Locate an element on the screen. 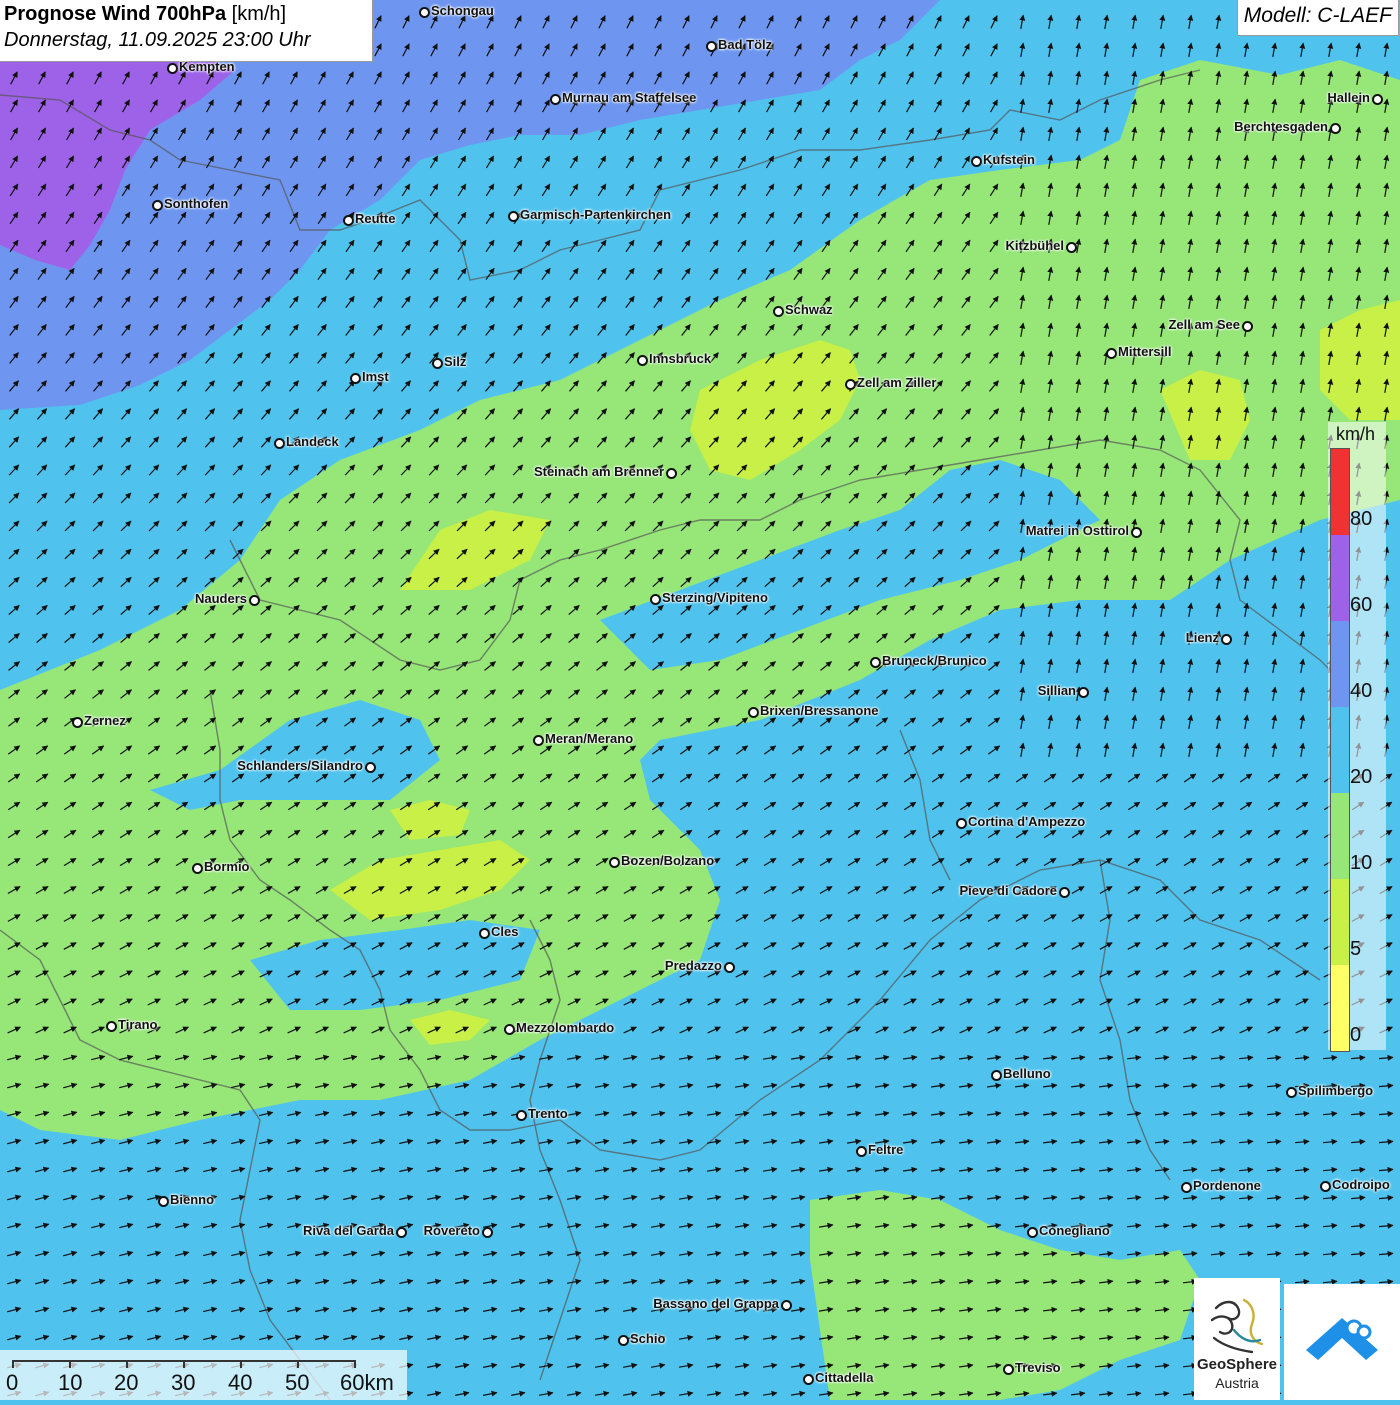  city-label: Pordenone is located at coordinates (1227, 1185).